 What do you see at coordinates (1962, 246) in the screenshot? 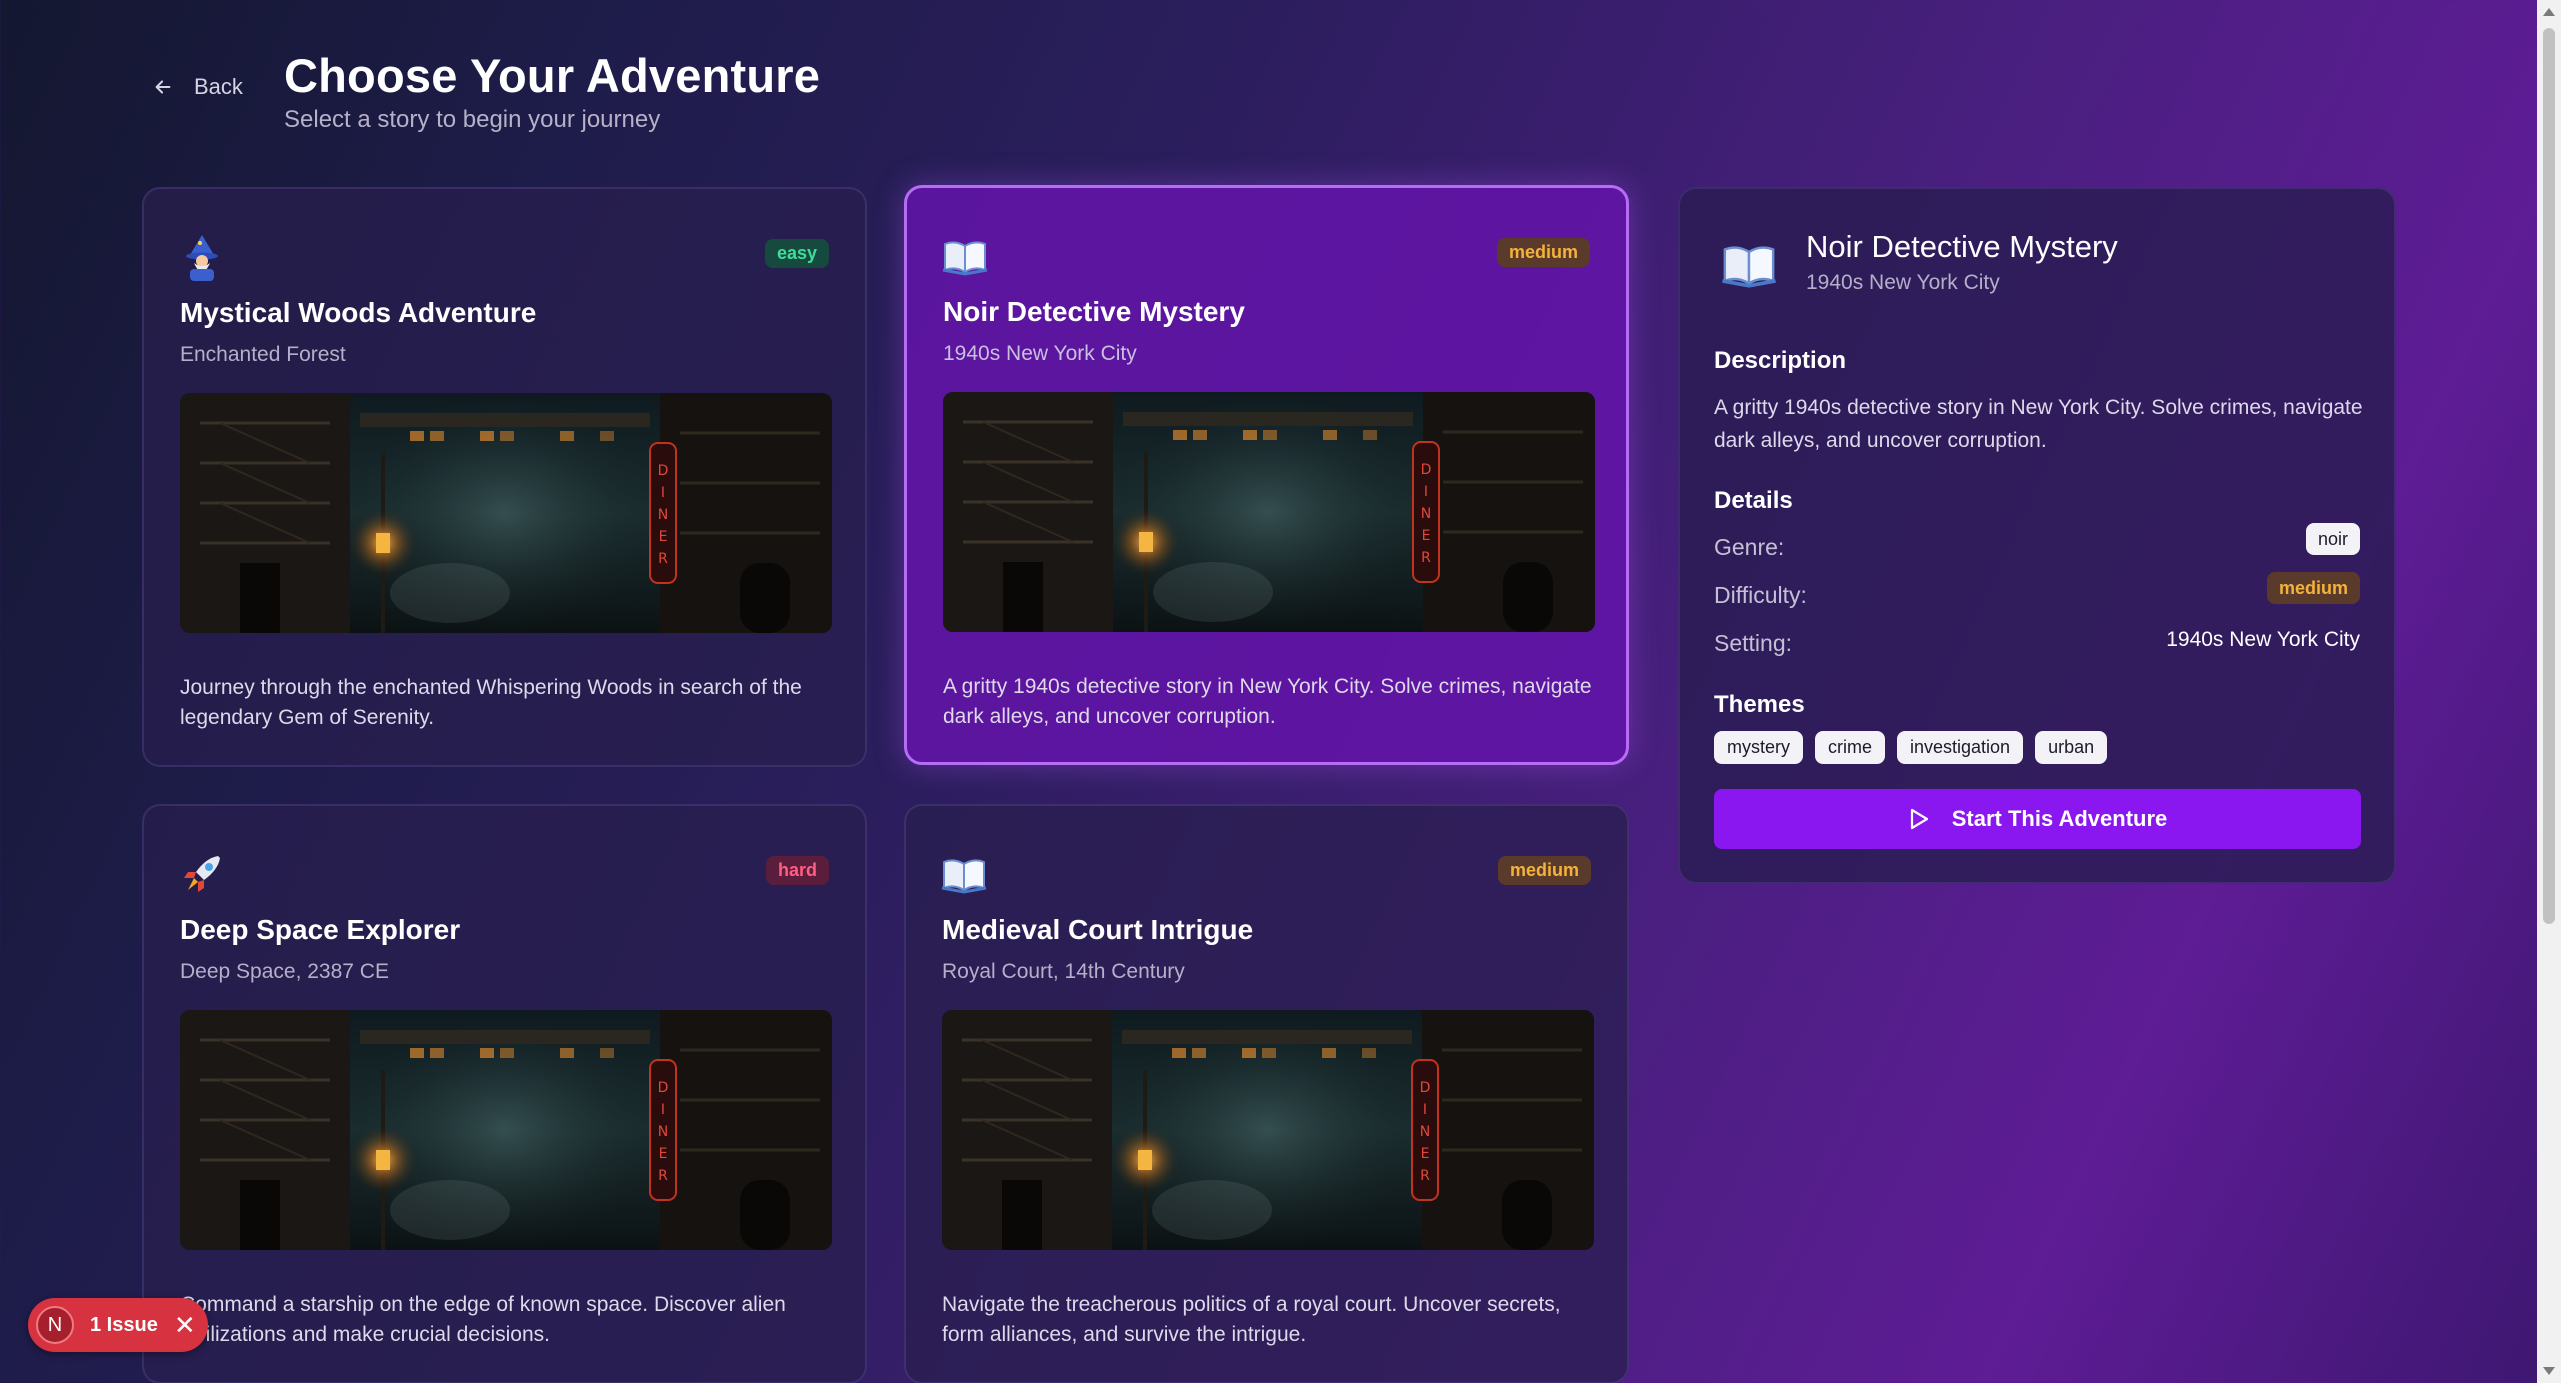
I see `detail-title: Noir Detective Mystery` at bounding box center [1962, 246].